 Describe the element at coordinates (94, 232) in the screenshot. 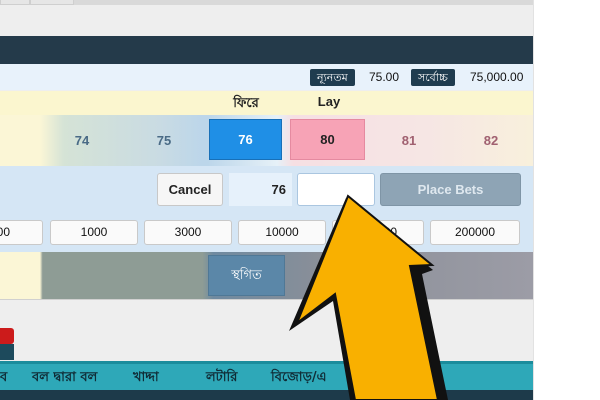

I see `quick-stake-button: 1000` at that location.